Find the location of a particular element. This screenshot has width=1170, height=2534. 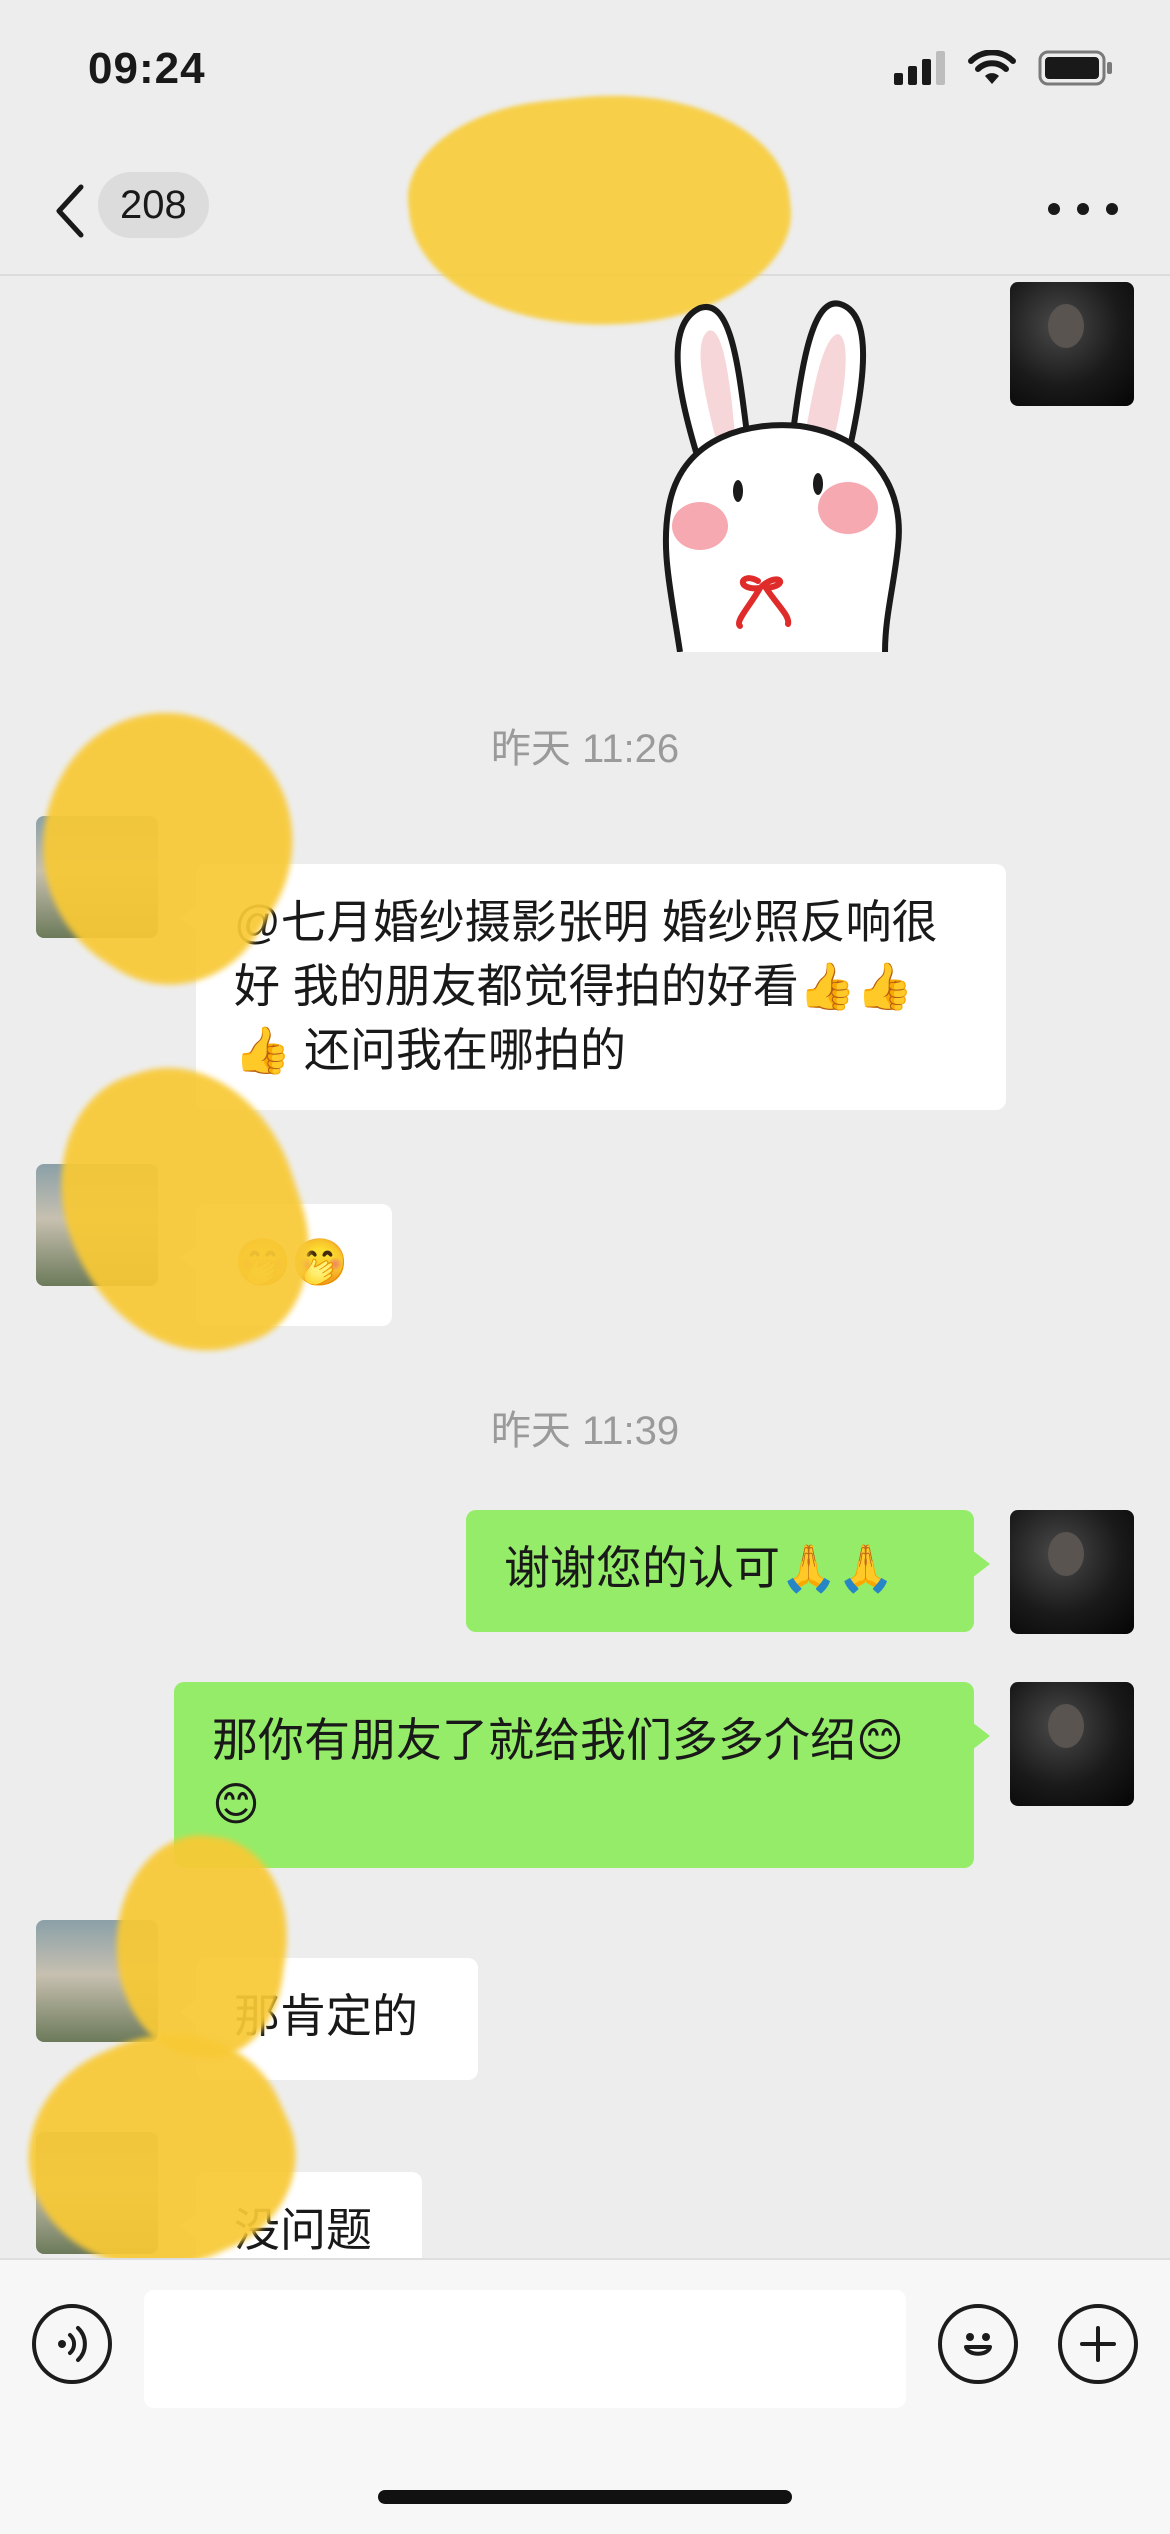

emoji-button is located at coordinates (978, 2344).